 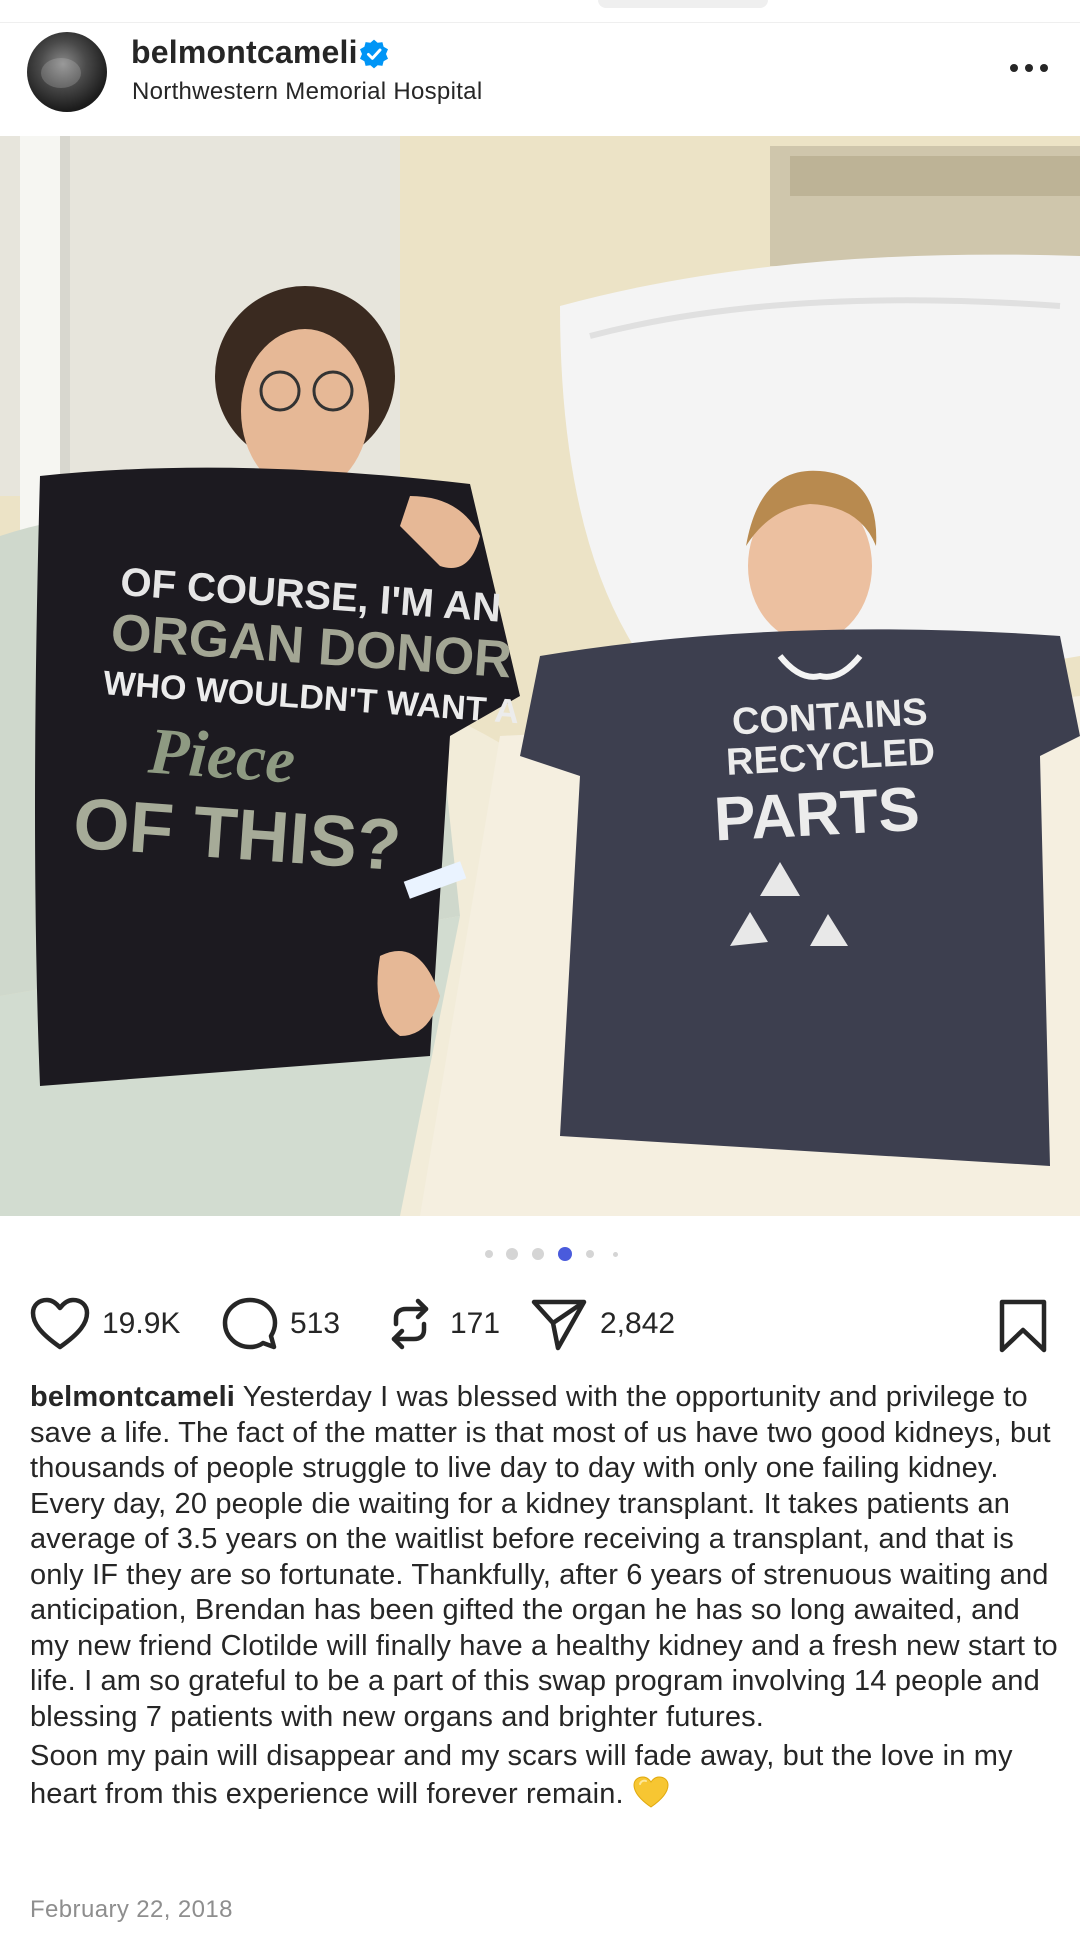 What do you see at coordinates (637, 1324) in the screenshot?
I see `share-count: 2,842` at bounding box center [637, 1324].